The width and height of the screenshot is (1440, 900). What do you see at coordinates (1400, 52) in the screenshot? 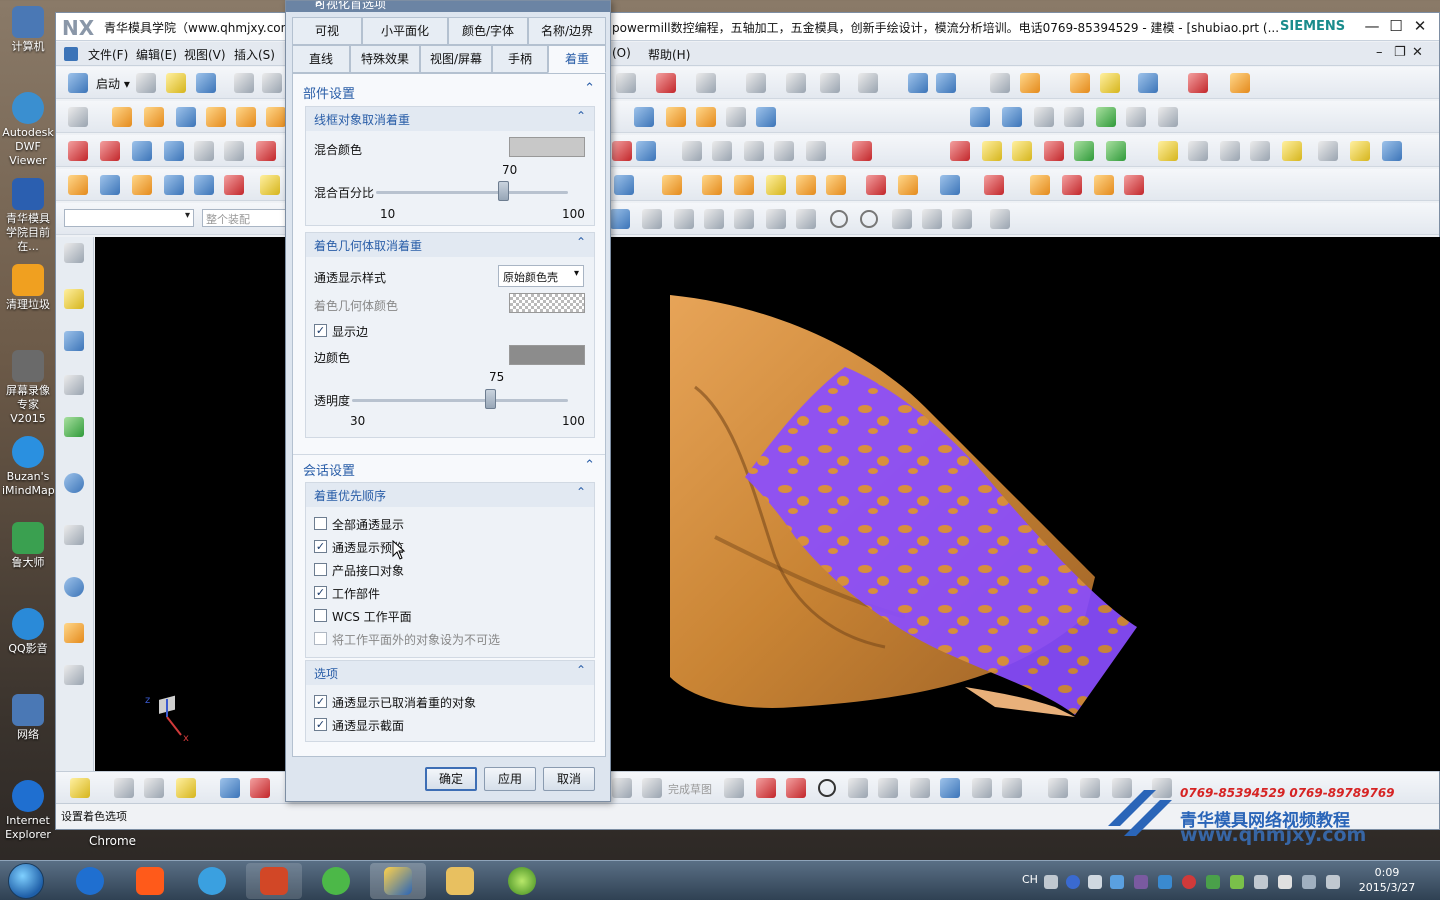
I see `doc-restore-button: ❐` at bounding box center [1400, 52].